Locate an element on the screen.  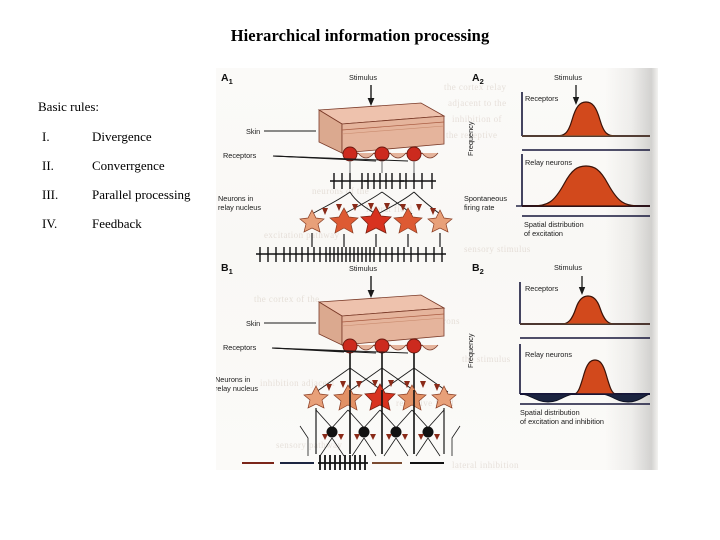
rule-numeral: I. is located at coordinates (46, 136).